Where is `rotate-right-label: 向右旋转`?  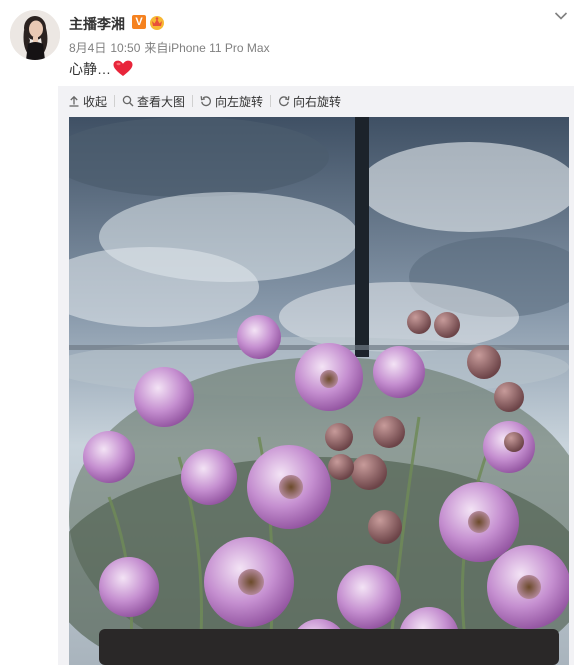 rotate-right-label: 向右旋转 is located at coordinates (317, 101).